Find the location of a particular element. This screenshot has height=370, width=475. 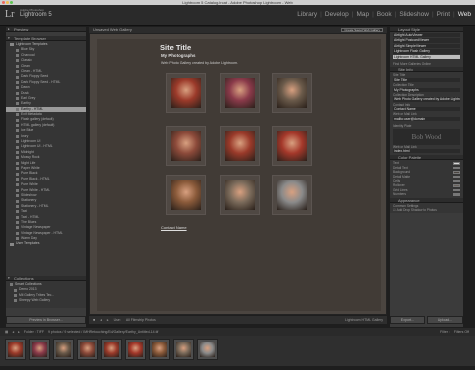

module-map: Map is located at coordinates (362, 14).